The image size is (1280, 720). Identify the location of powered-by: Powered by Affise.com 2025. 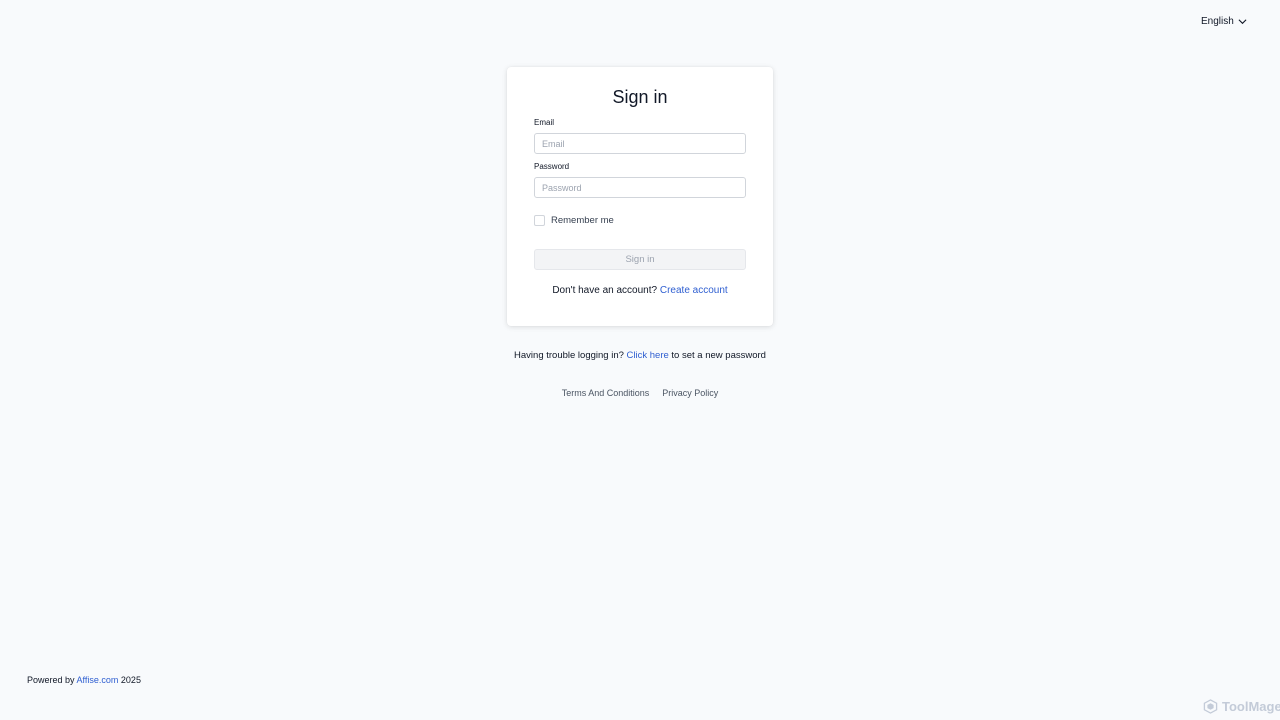
(84, 680).